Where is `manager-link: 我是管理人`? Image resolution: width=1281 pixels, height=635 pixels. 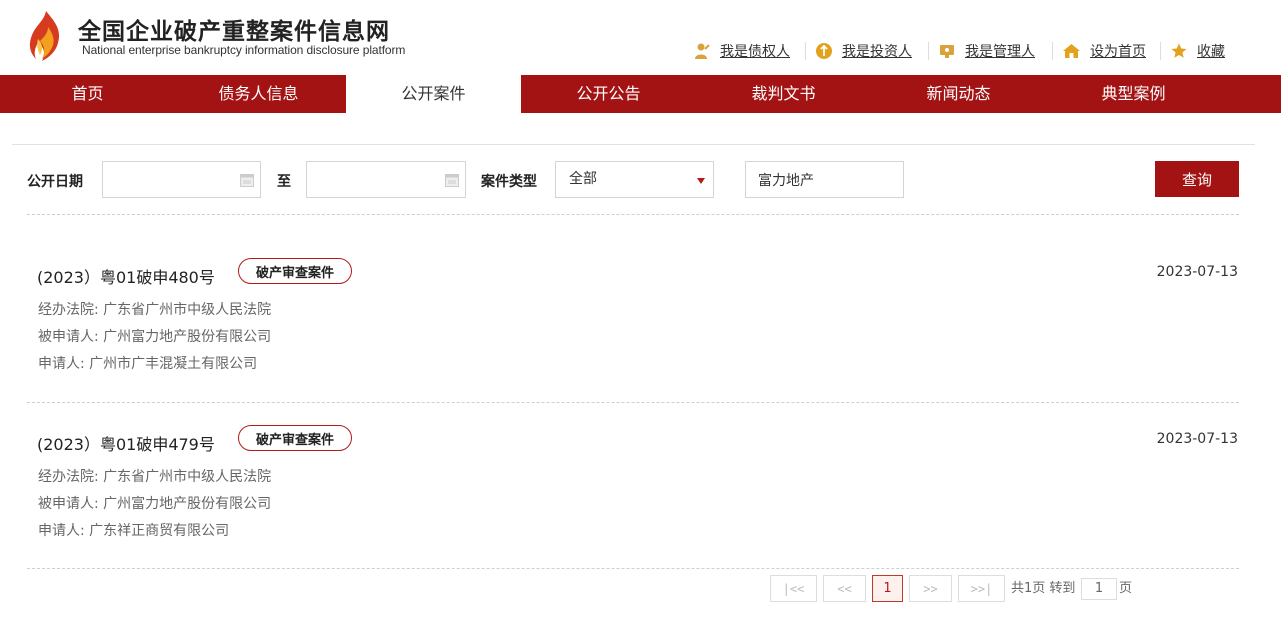
manager-link: 我是管理人 is located at coordinates (986, 51).